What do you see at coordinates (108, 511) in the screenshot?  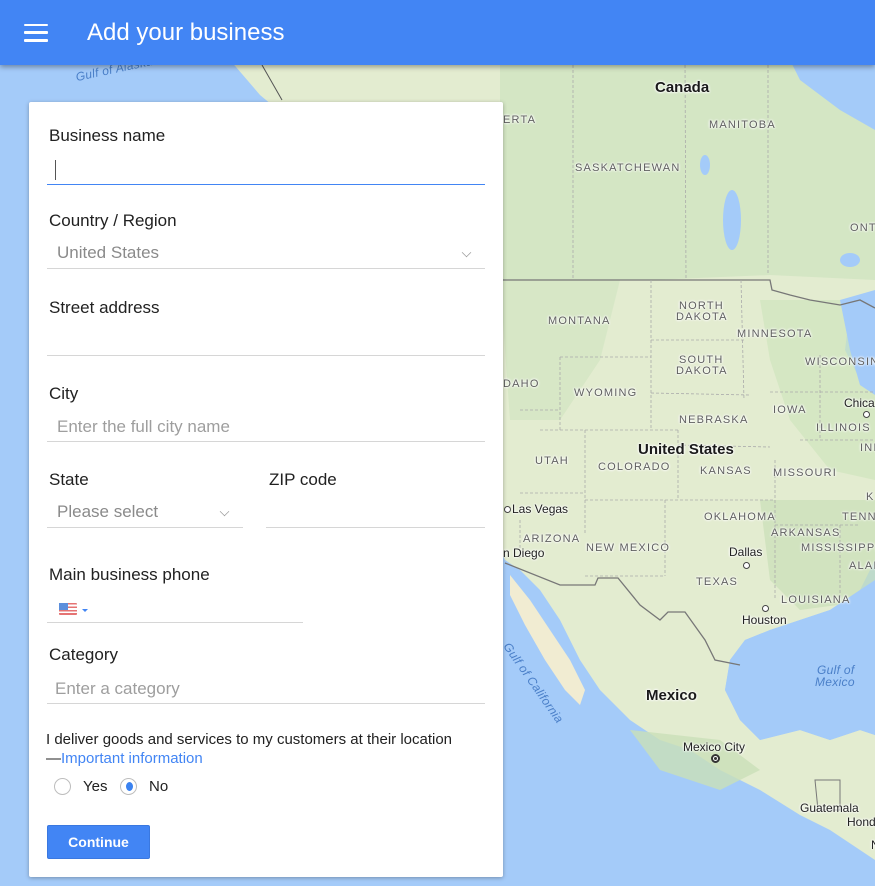 I see `state-selected-value: Please select` at bounding box center [108, 511].